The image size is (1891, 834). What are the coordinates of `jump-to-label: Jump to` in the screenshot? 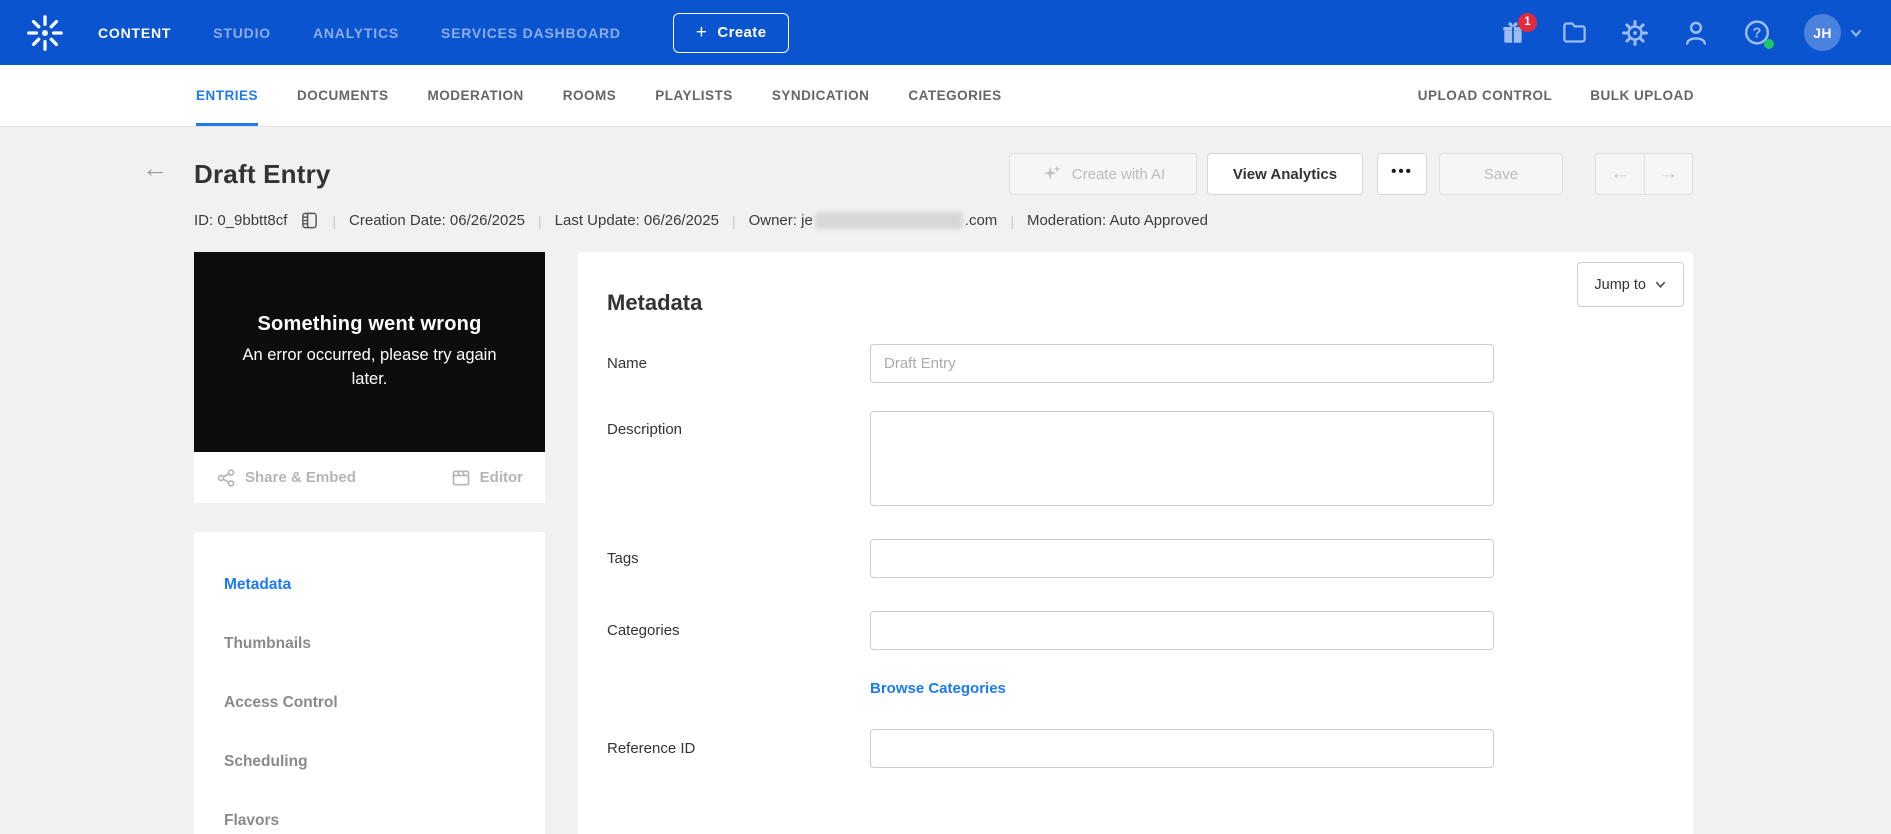 It's located at (1620, 284).